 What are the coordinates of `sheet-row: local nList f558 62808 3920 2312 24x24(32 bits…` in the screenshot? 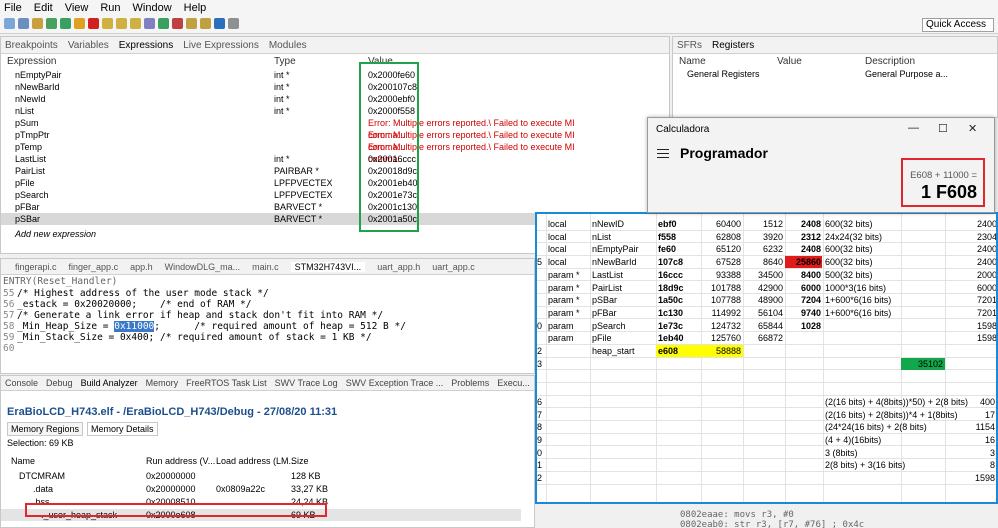 It's located at (766, 237).